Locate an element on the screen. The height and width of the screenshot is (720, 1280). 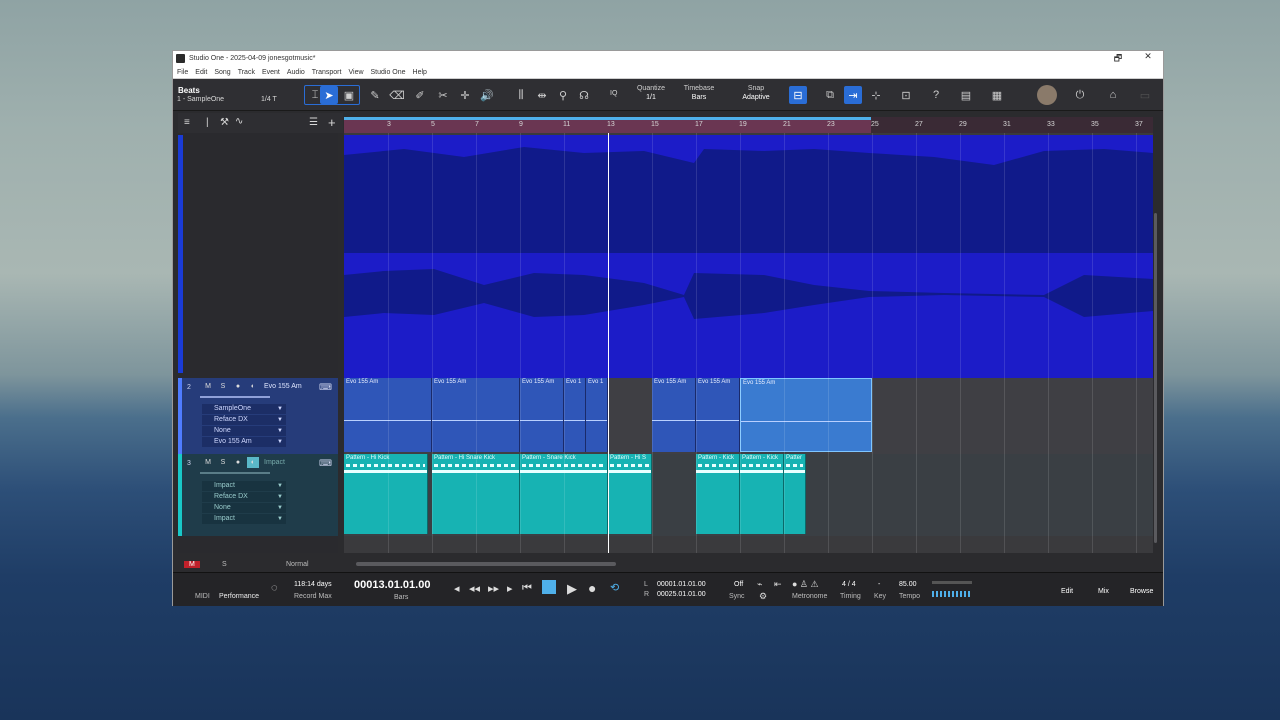
forward-end-icon: ▸ is located at coordinates (510, 588).